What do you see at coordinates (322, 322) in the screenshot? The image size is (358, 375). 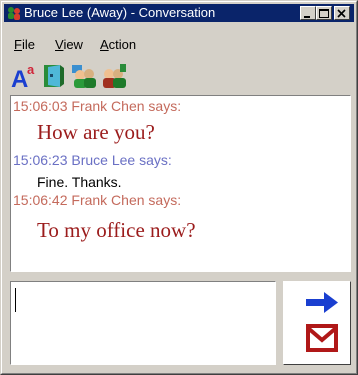 I see `send-mail-icon` at bounding box center [322, 322].